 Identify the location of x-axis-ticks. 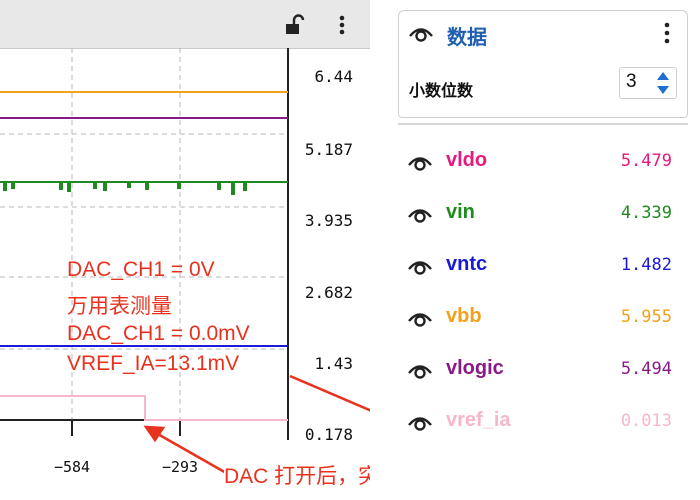
(180, 428).